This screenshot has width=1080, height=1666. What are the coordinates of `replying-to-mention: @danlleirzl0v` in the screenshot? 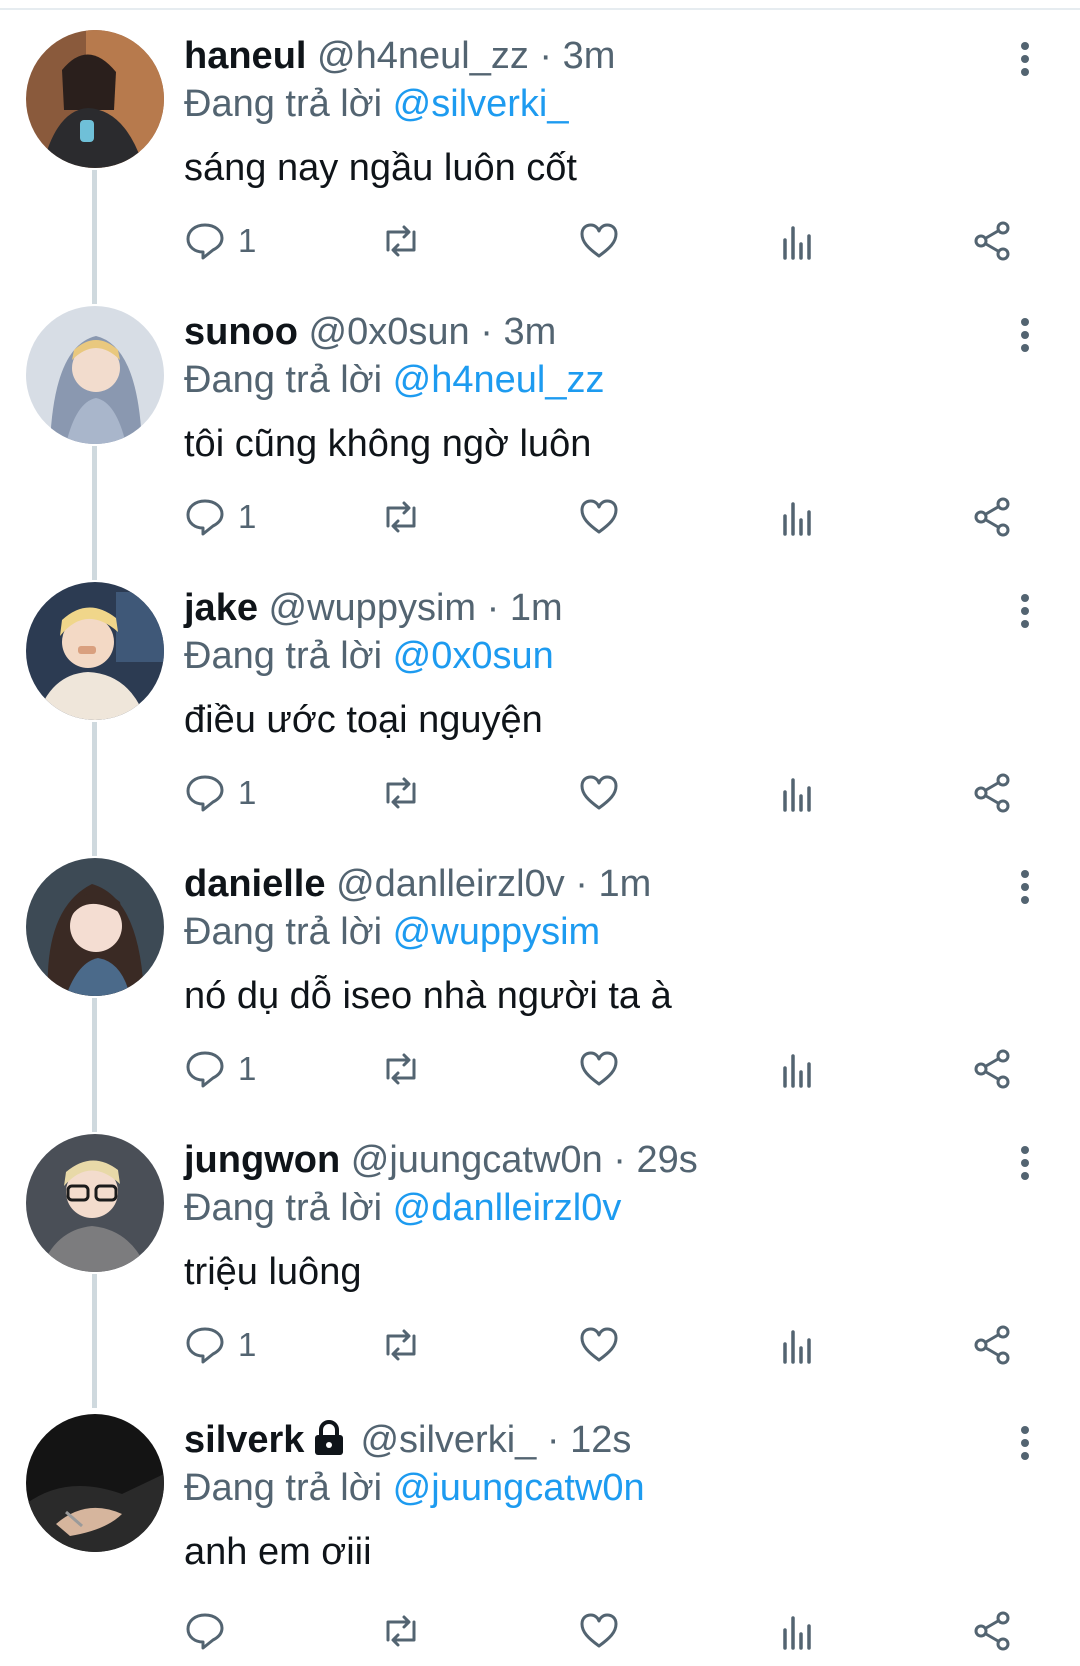 It's located at (507, 1208).